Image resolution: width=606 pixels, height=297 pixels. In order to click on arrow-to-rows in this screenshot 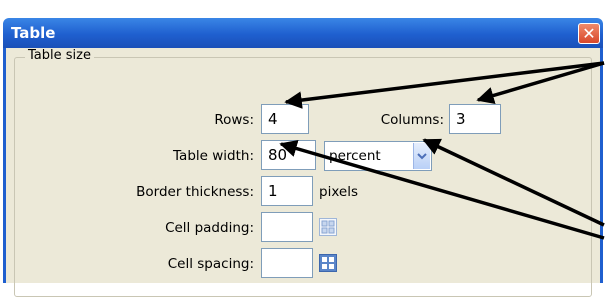, I will do `click(444, 85)`.